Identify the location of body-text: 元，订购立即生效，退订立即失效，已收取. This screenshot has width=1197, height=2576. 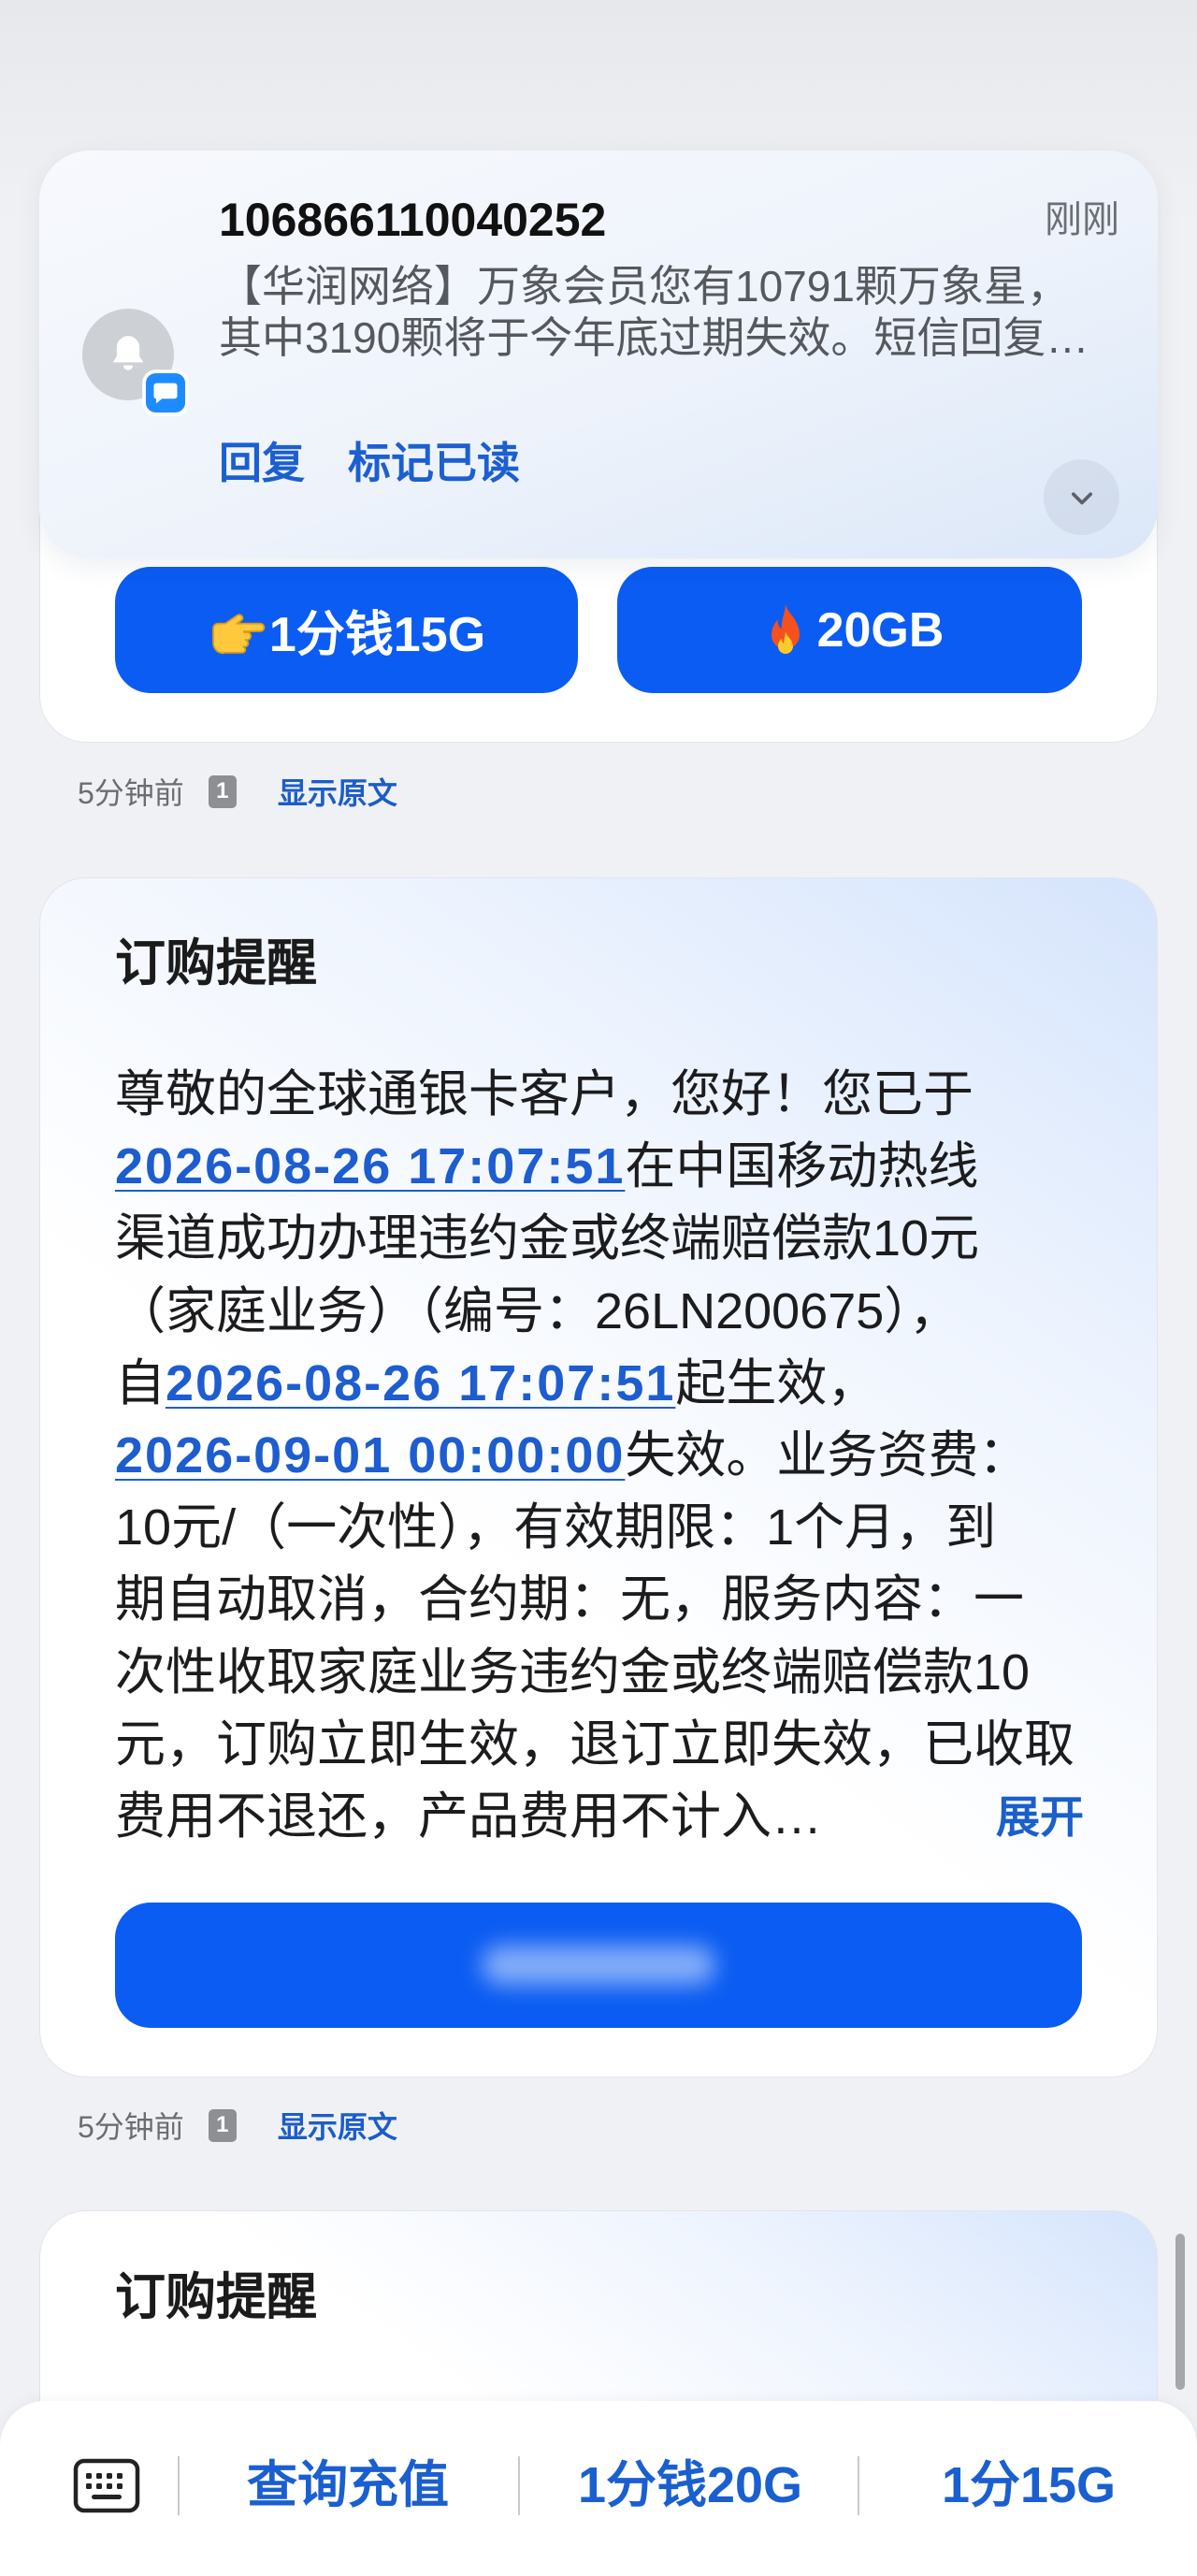
(594, 1744).